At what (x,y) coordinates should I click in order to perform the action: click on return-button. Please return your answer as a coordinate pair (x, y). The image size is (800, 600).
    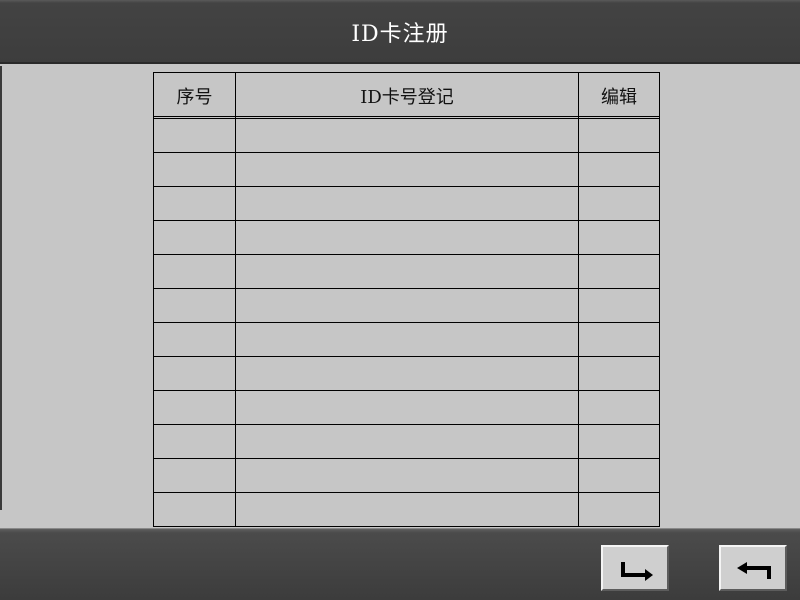
    Looking at the image, I should click on (753, 568).